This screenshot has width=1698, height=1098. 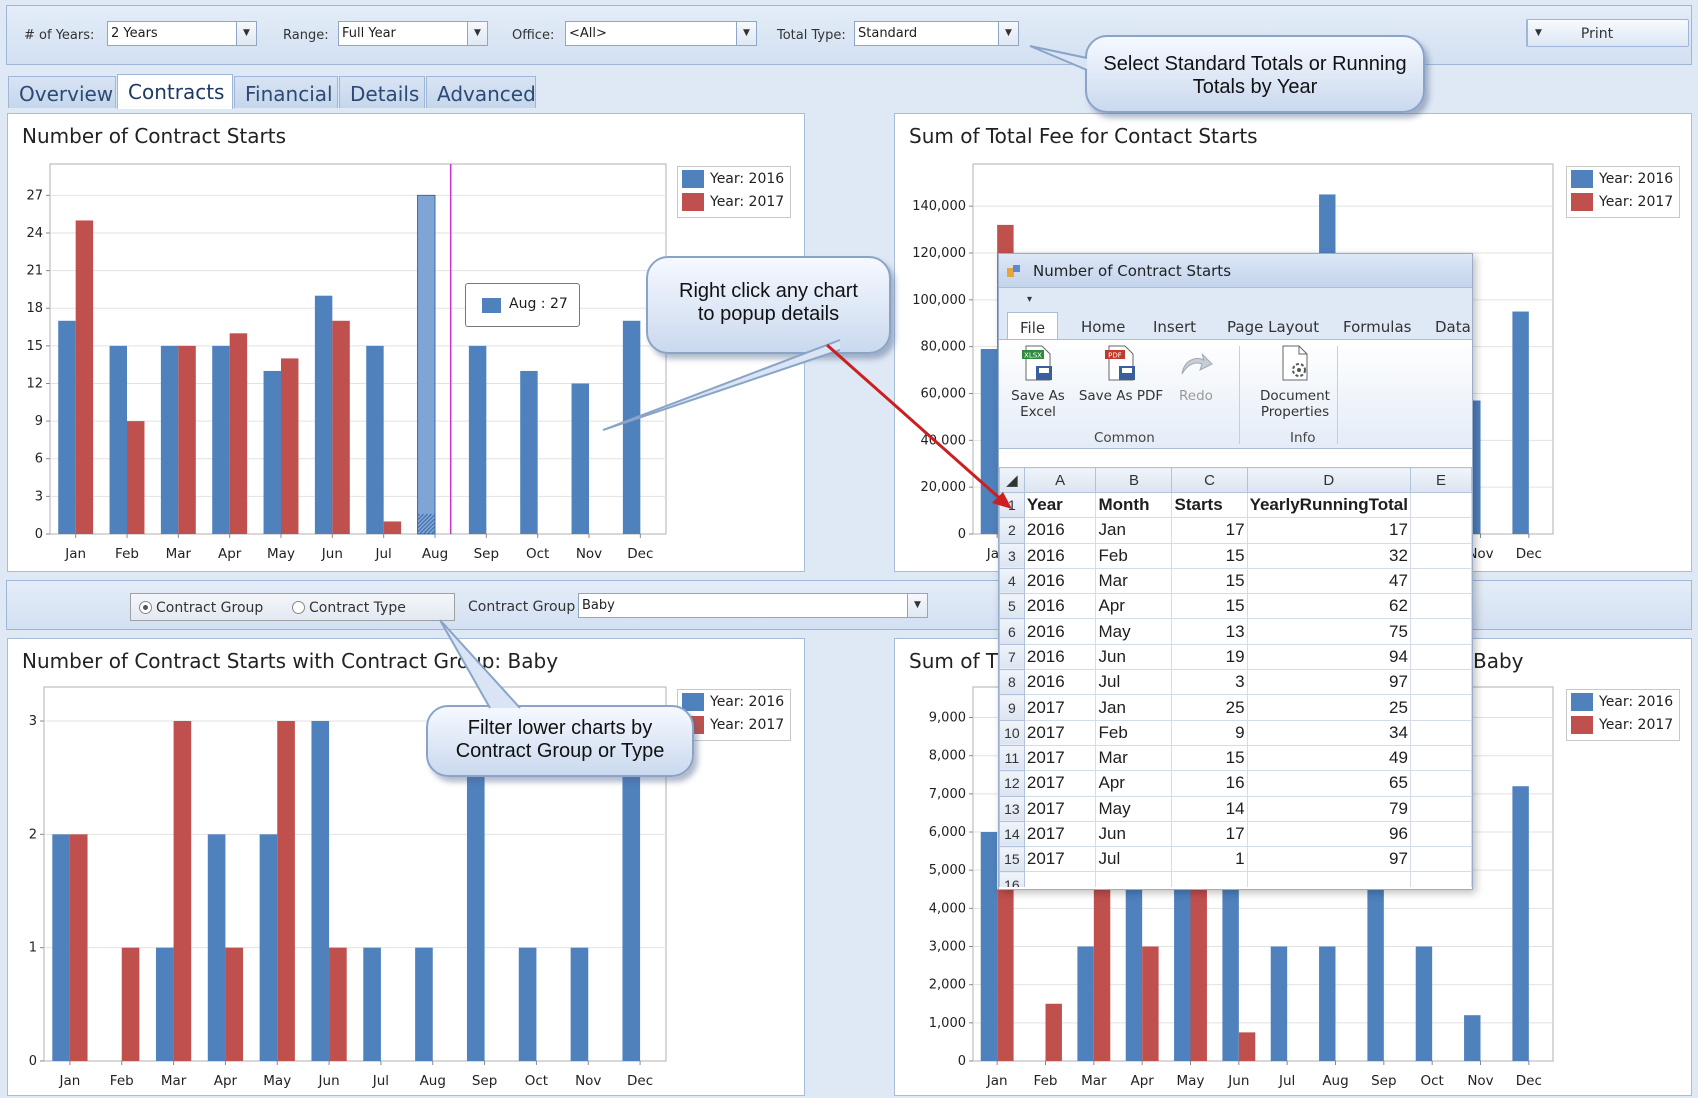 I want to click on table-row: 14 2017 Jun 17 96, so click(x=1235, y=834).